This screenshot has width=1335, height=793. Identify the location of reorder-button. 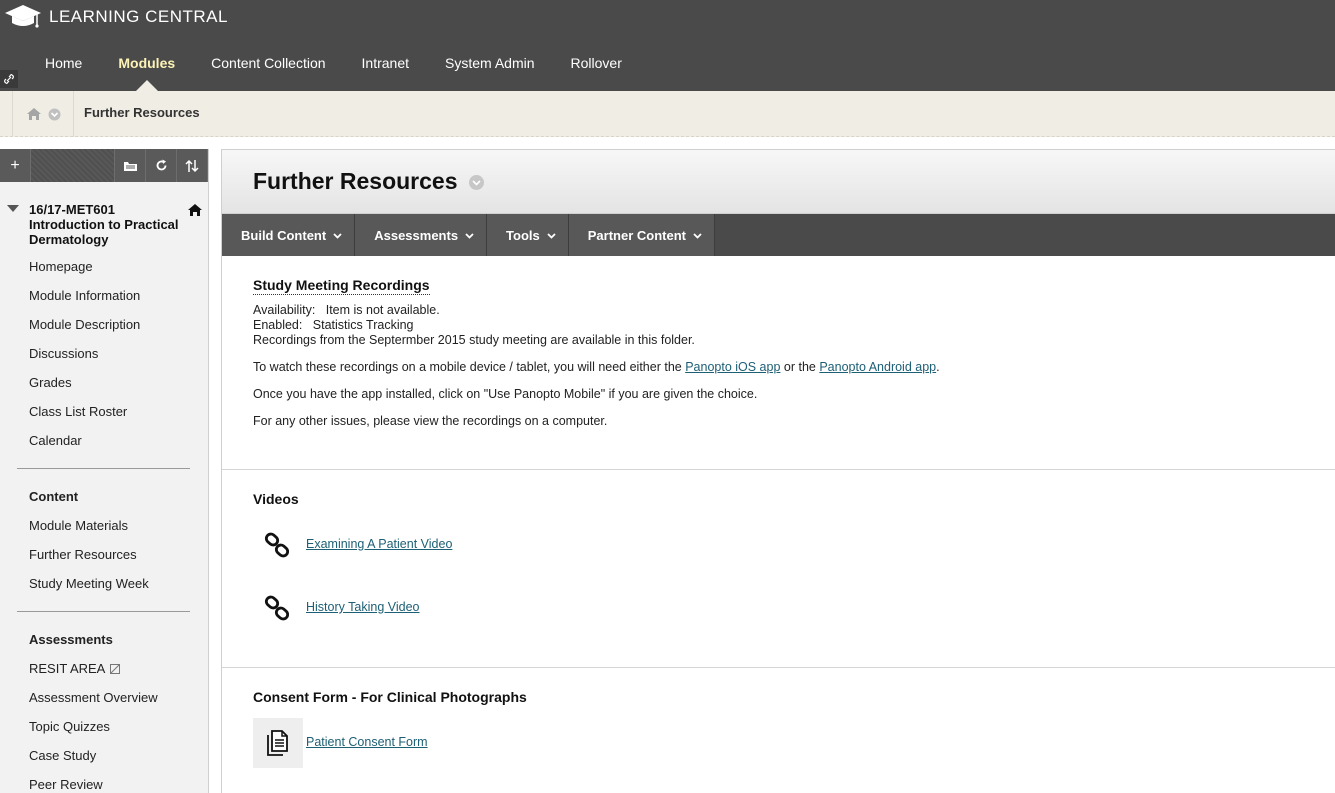
(192, 165).